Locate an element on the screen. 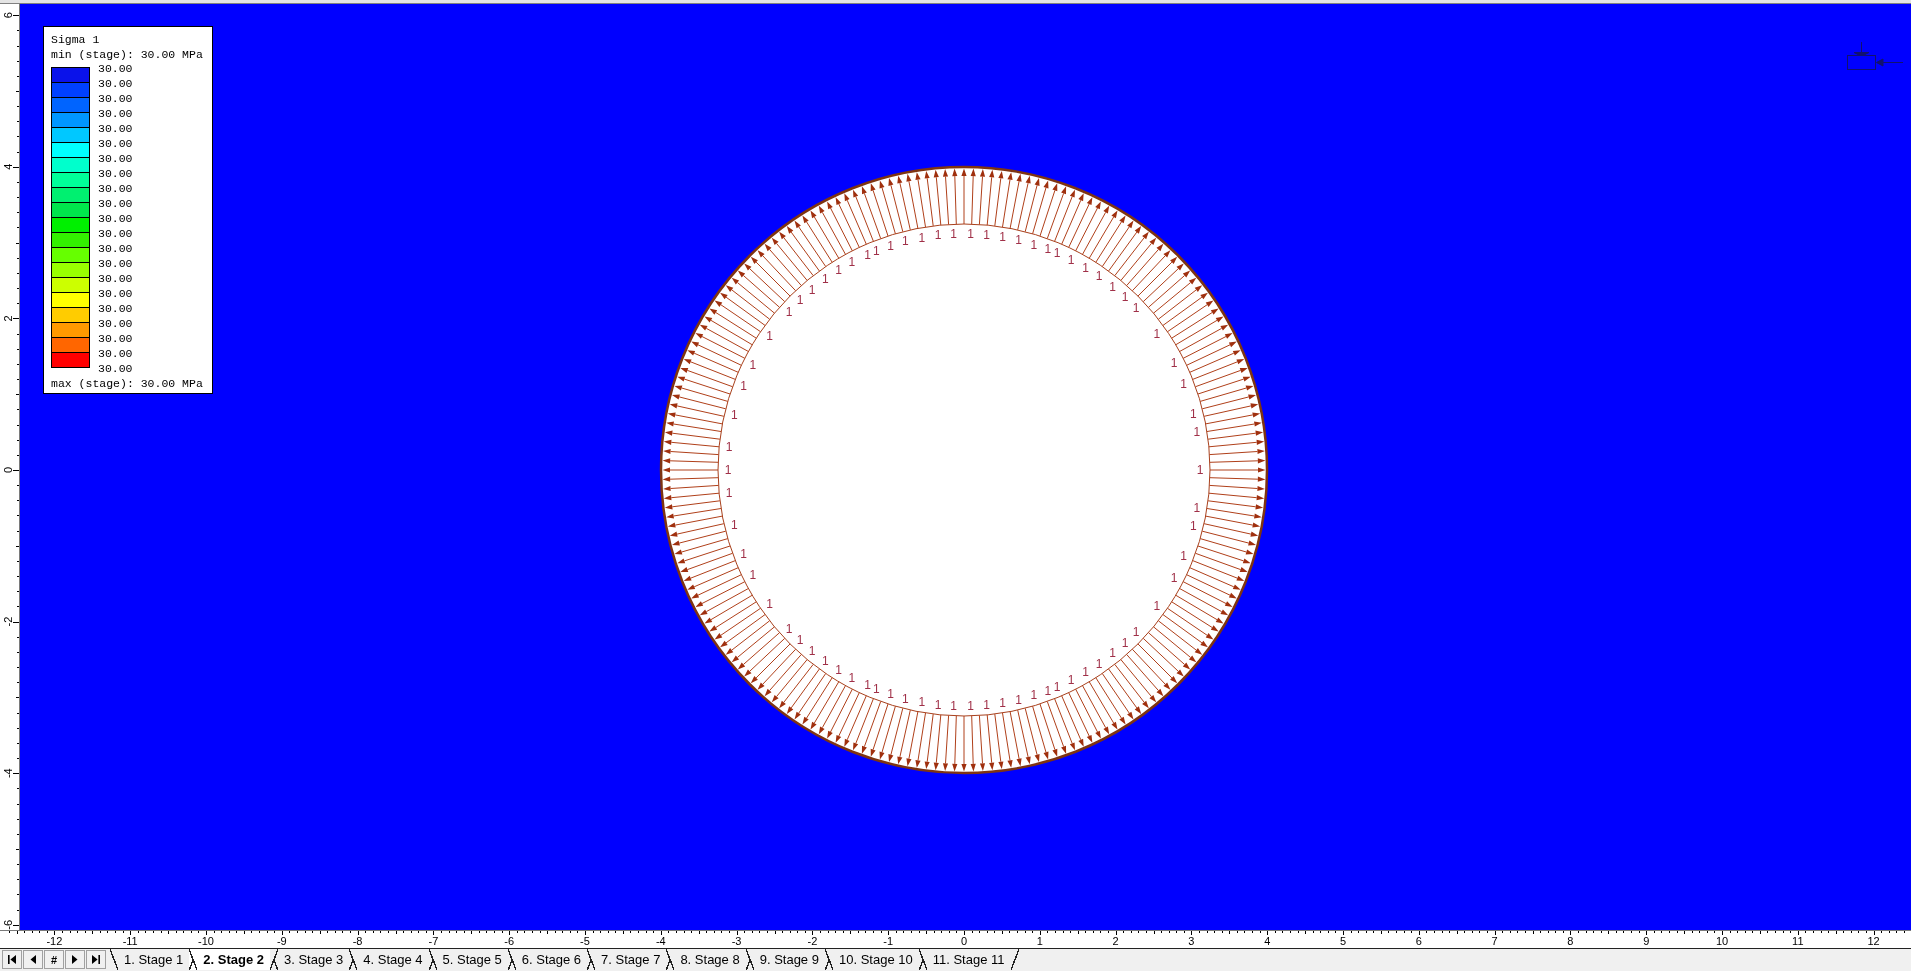 This screenshot has height=971, width=1911. ruler-label: -12 is located at coordinates (54, 941).